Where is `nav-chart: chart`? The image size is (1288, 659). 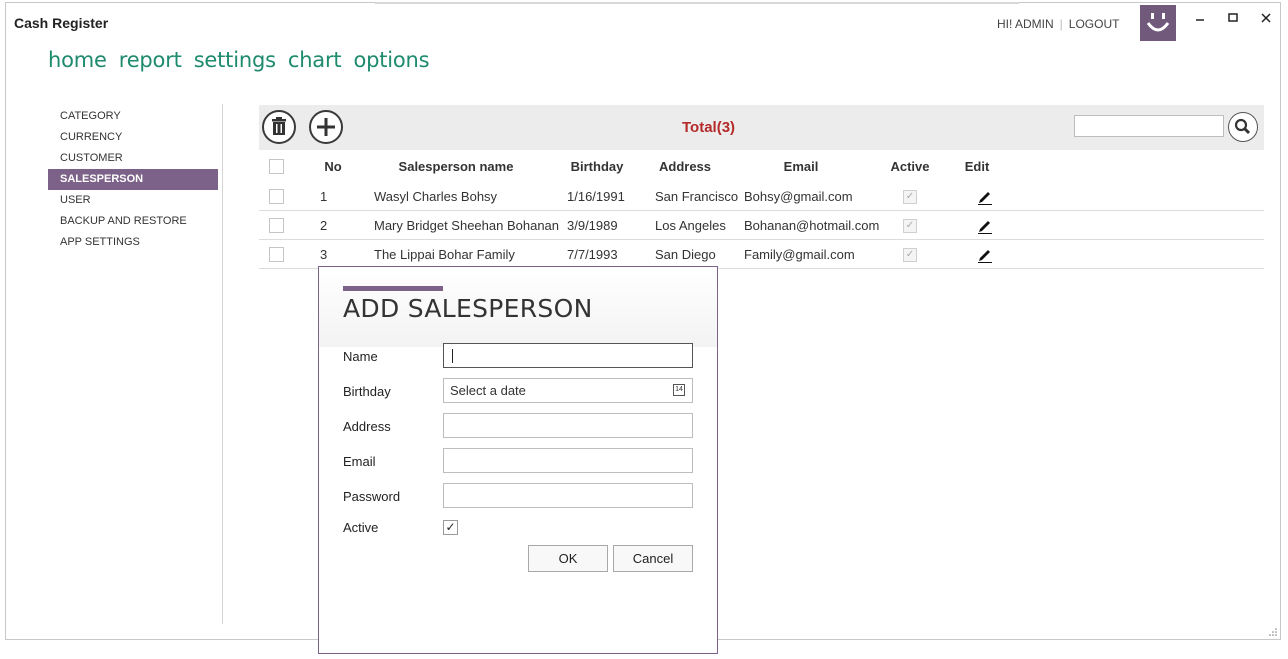
nav-chart: chart is located at coordinates (315, 60).